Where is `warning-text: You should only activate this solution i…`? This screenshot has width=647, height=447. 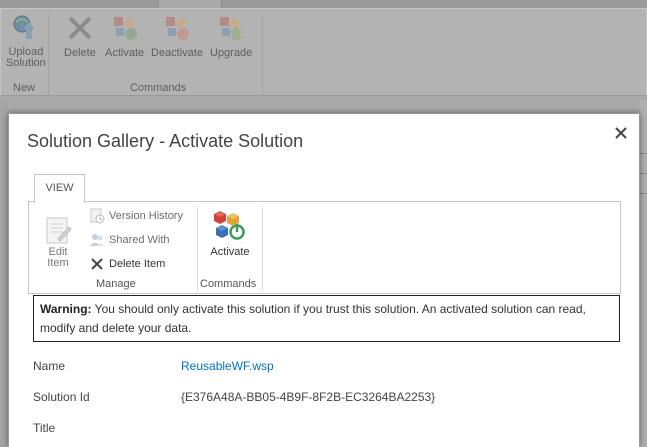 warning-text: You should only activate this solution i… is located at coordinates (313, 318).